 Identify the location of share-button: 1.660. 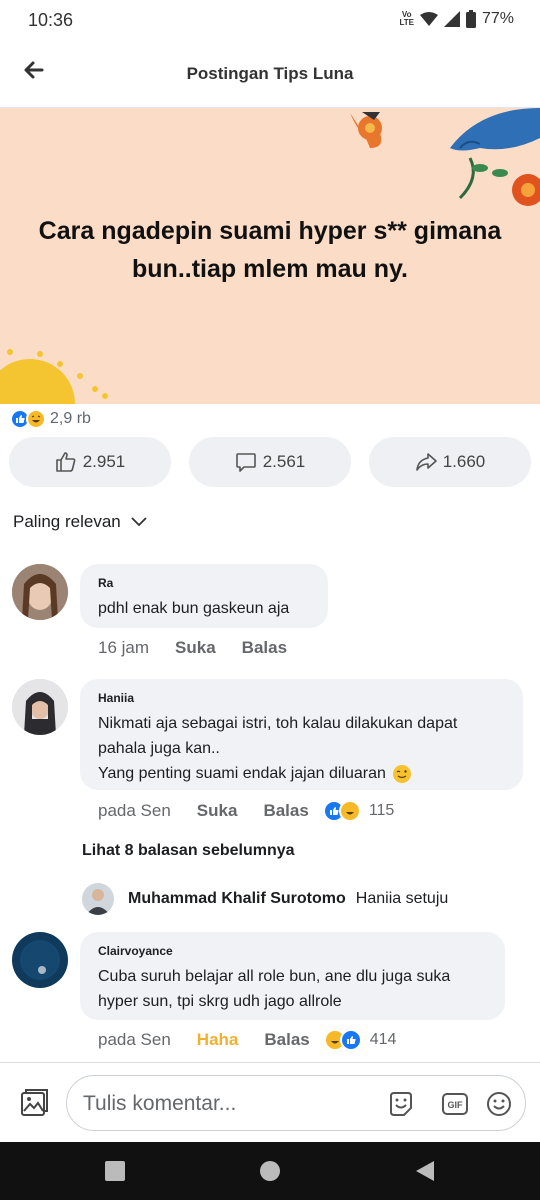
(450, 462).